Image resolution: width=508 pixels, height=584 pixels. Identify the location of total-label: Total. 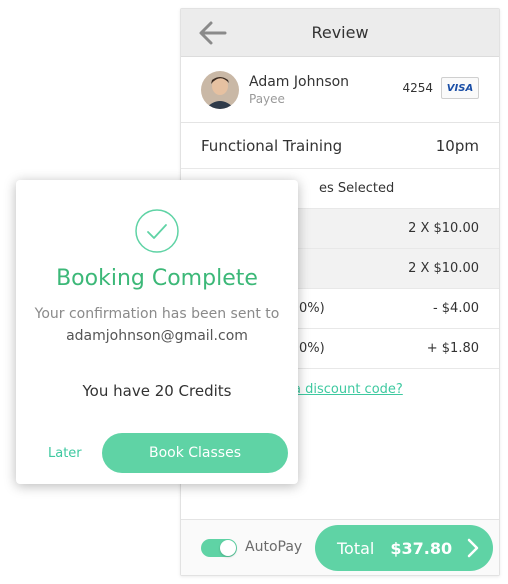
(356, 548).